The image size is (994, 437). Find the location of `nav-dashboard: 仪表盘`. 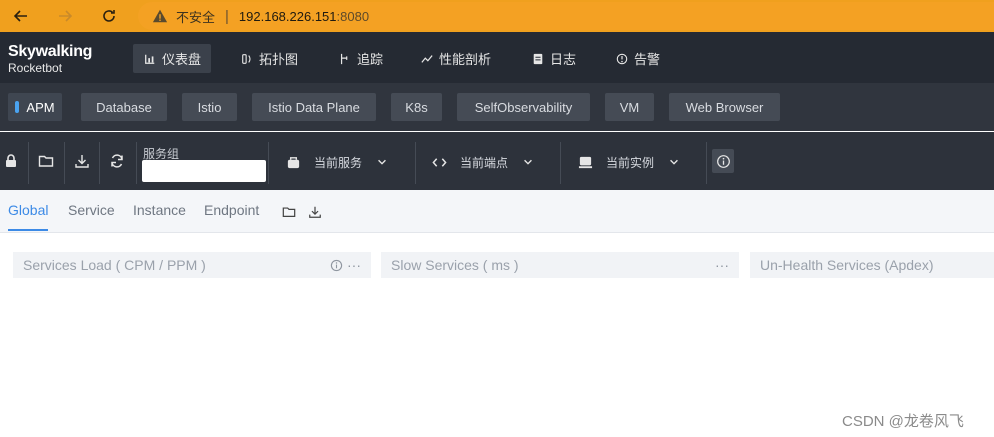

nav-dashboard: 仪表盘 is located at coordinates (172, 58).